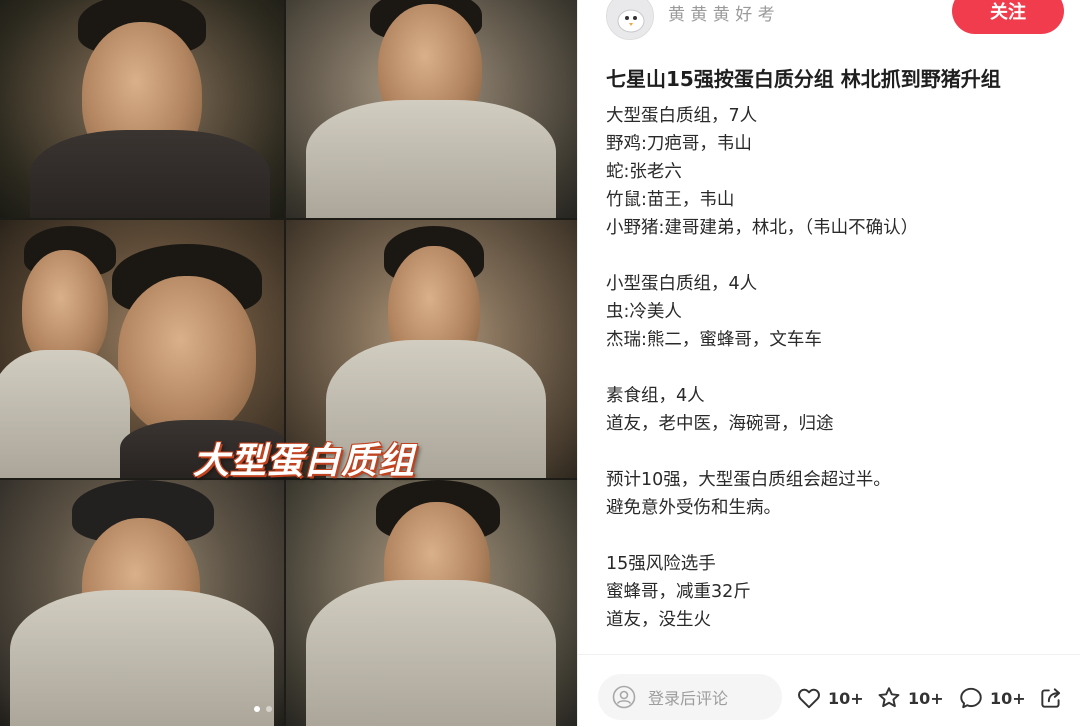 The image size is (1080, 727). What do you see at coordinates (644, 312) in the screenshot?
I see `body-line: 虫:冷美人` at bounding box center [644, 312].